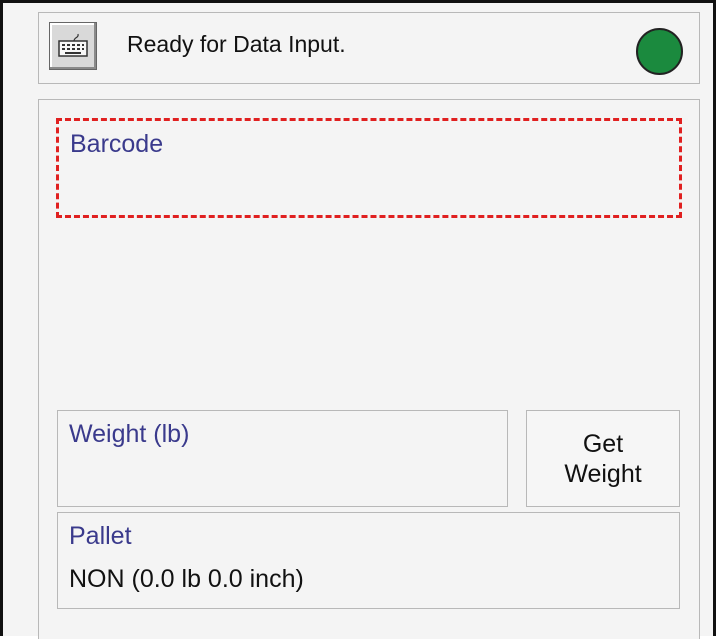 The height and width of the screenshot is (639, 716). I want to click on pallet-field: Pallet NON (0.0 lb 0.0 inch), so click(368, 560).